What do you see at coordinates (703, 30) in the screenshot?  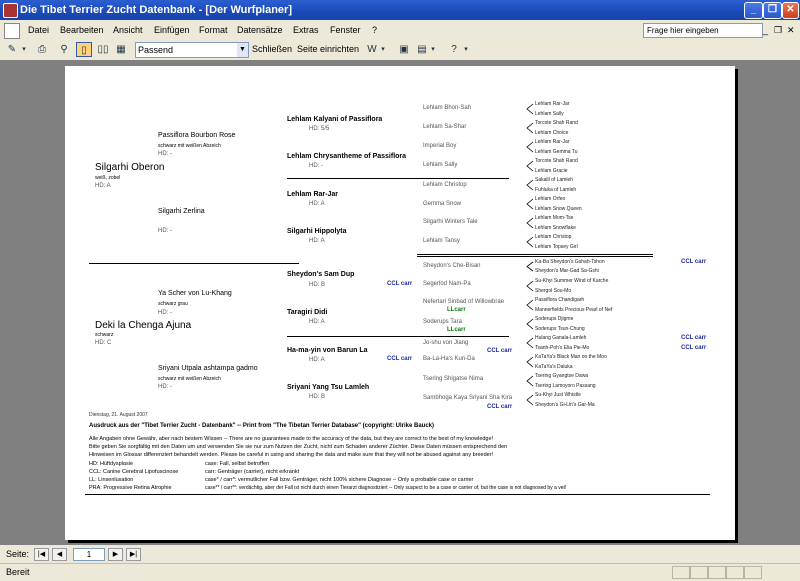 I see `help-search-input: Frage hier eingeben` at bounding box center [703, 30].